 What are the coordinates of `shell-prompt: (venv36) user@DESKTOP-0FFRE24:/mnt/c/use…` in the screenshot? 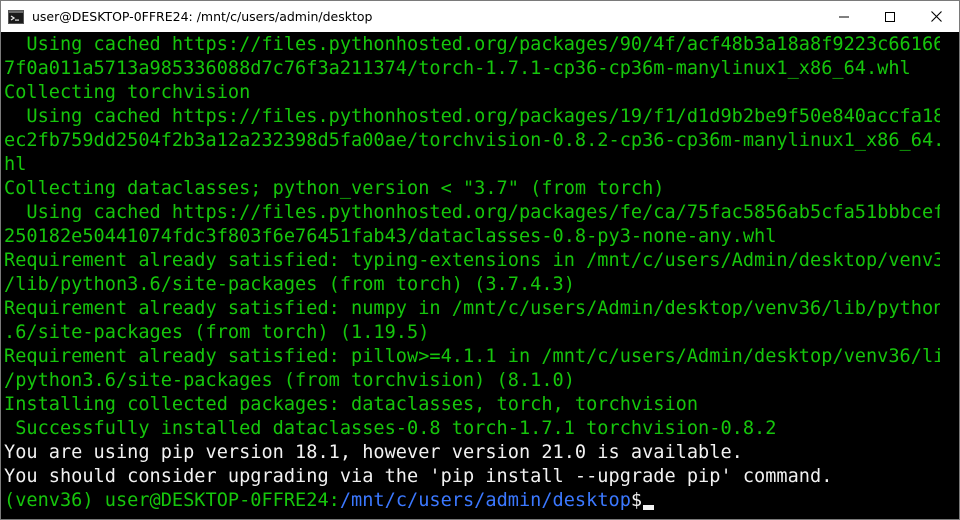 It's located at (472, 501).